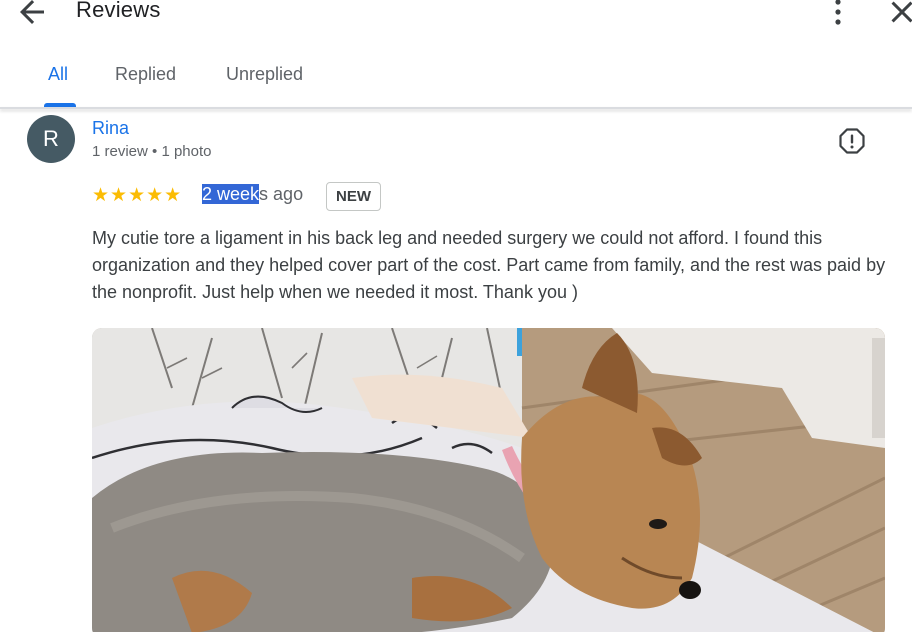 The height and width of the screenshot is (632, 912). I want to click on review-time-rest: s ago, so click(281, 194).